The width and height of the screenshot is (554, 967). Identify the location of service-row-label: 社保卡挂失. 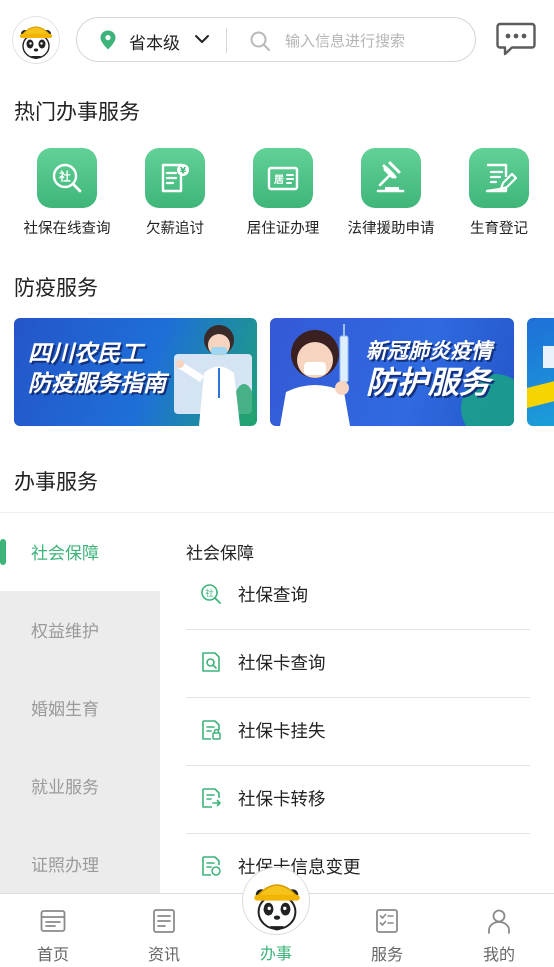
(282, 732).